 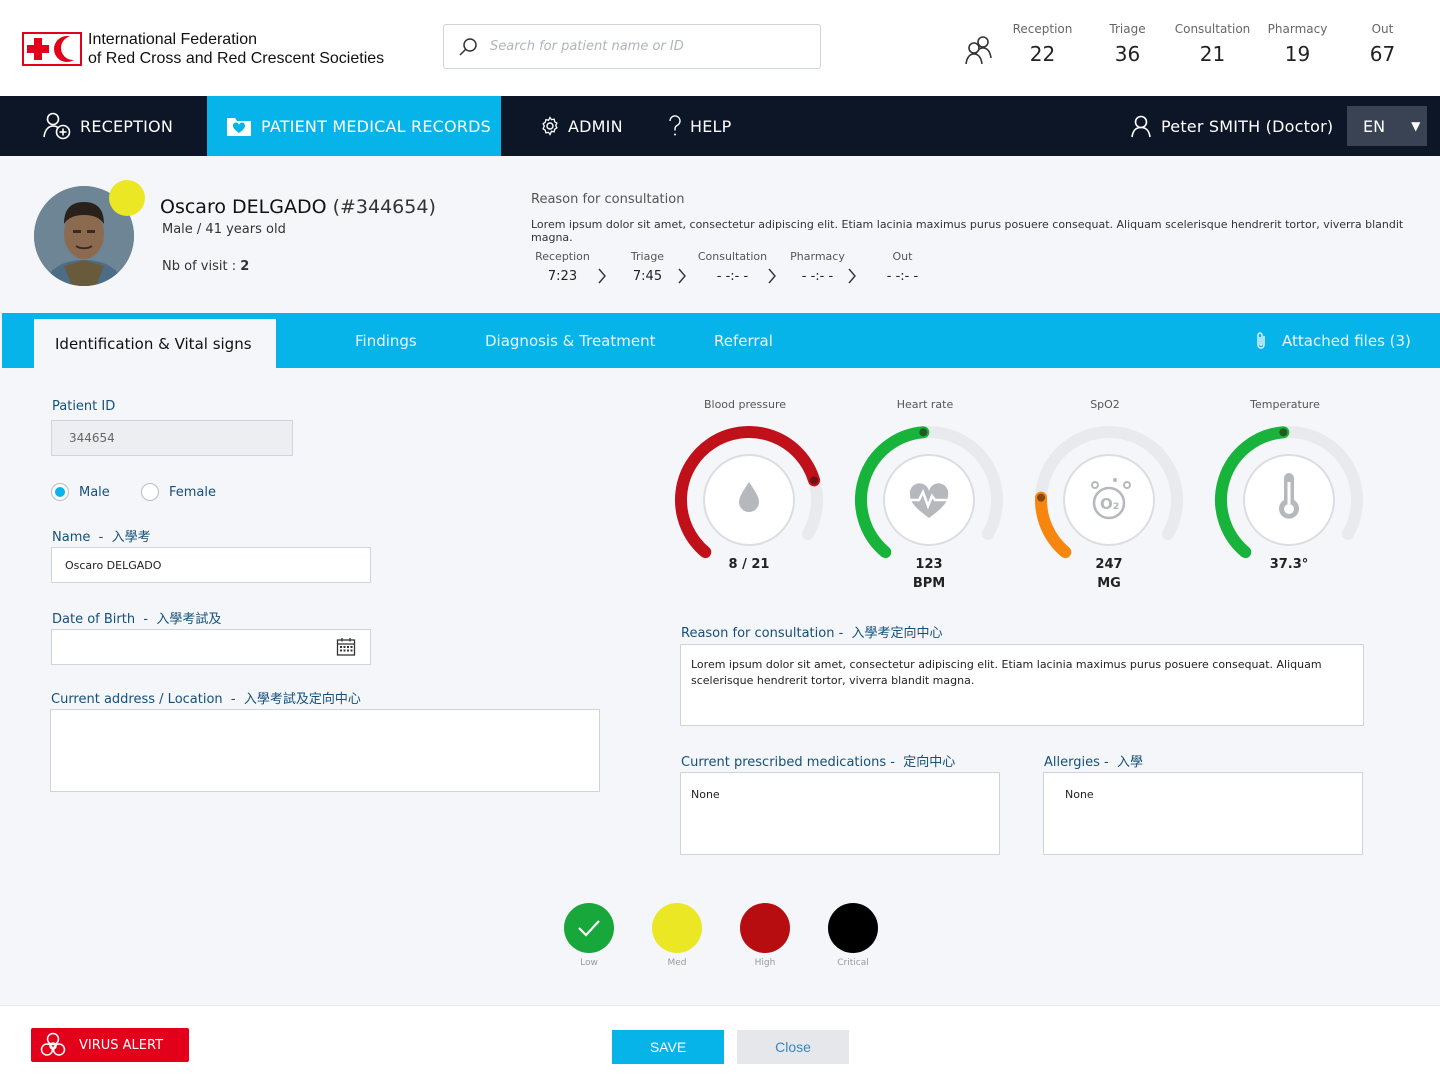 I want to click on action-footer: VIRUS ALERT SAVE Close, so click(x=720, y=1042).